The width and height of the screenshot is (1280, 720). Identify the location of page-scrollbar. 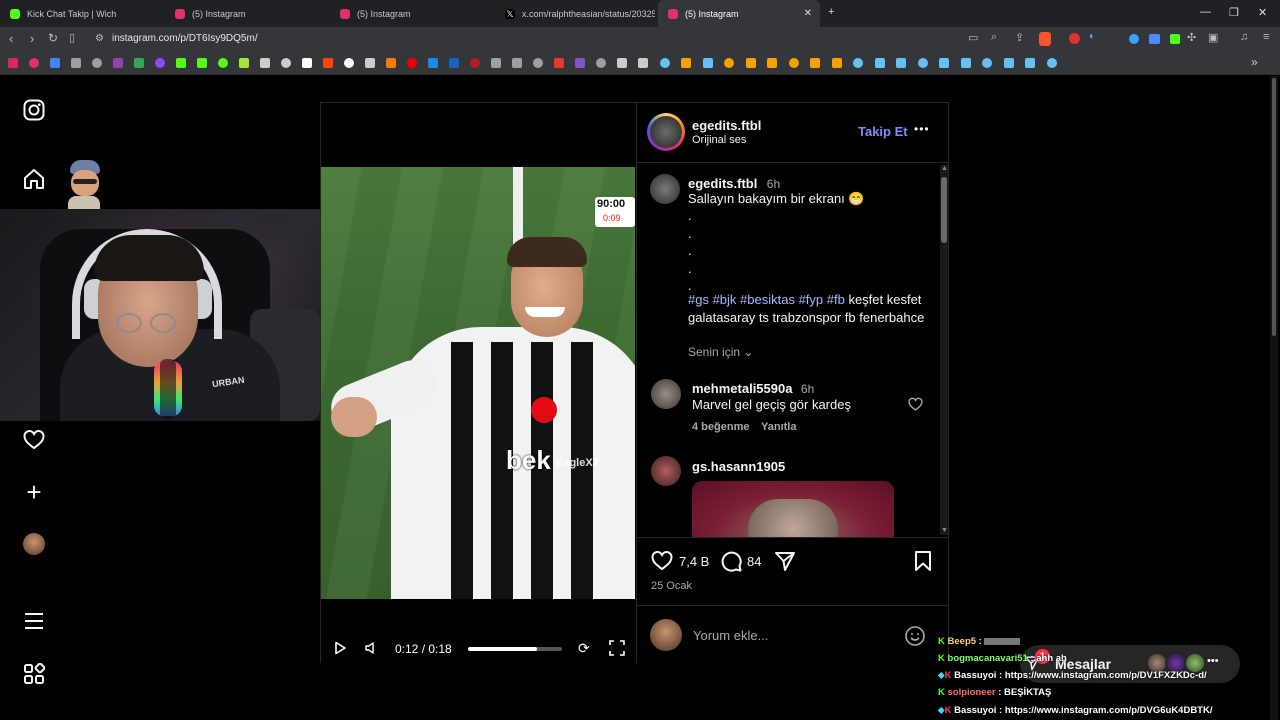
(1274, 398).